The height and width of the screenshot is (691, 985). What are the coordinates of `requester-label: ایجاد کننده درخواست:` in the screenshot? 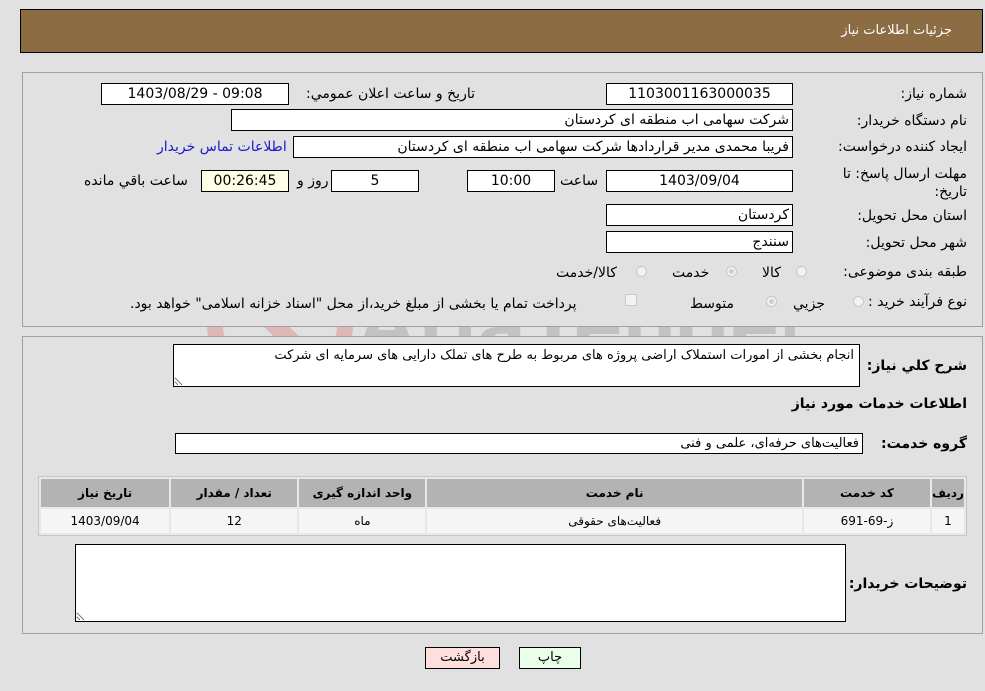 It's located at (902, 147).